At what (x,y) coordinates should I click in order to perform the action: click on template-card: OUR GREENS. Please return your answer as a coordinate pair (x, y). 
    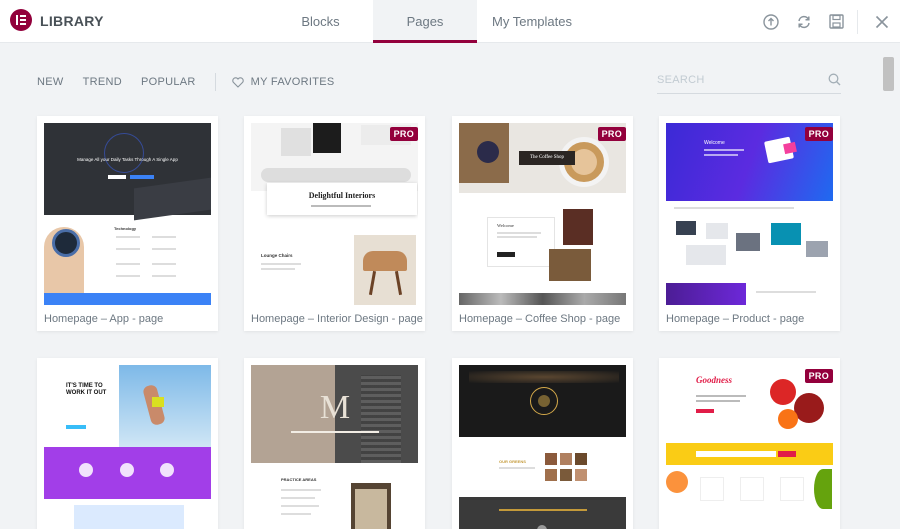
    Looking at the image, I should click on (542, 443).